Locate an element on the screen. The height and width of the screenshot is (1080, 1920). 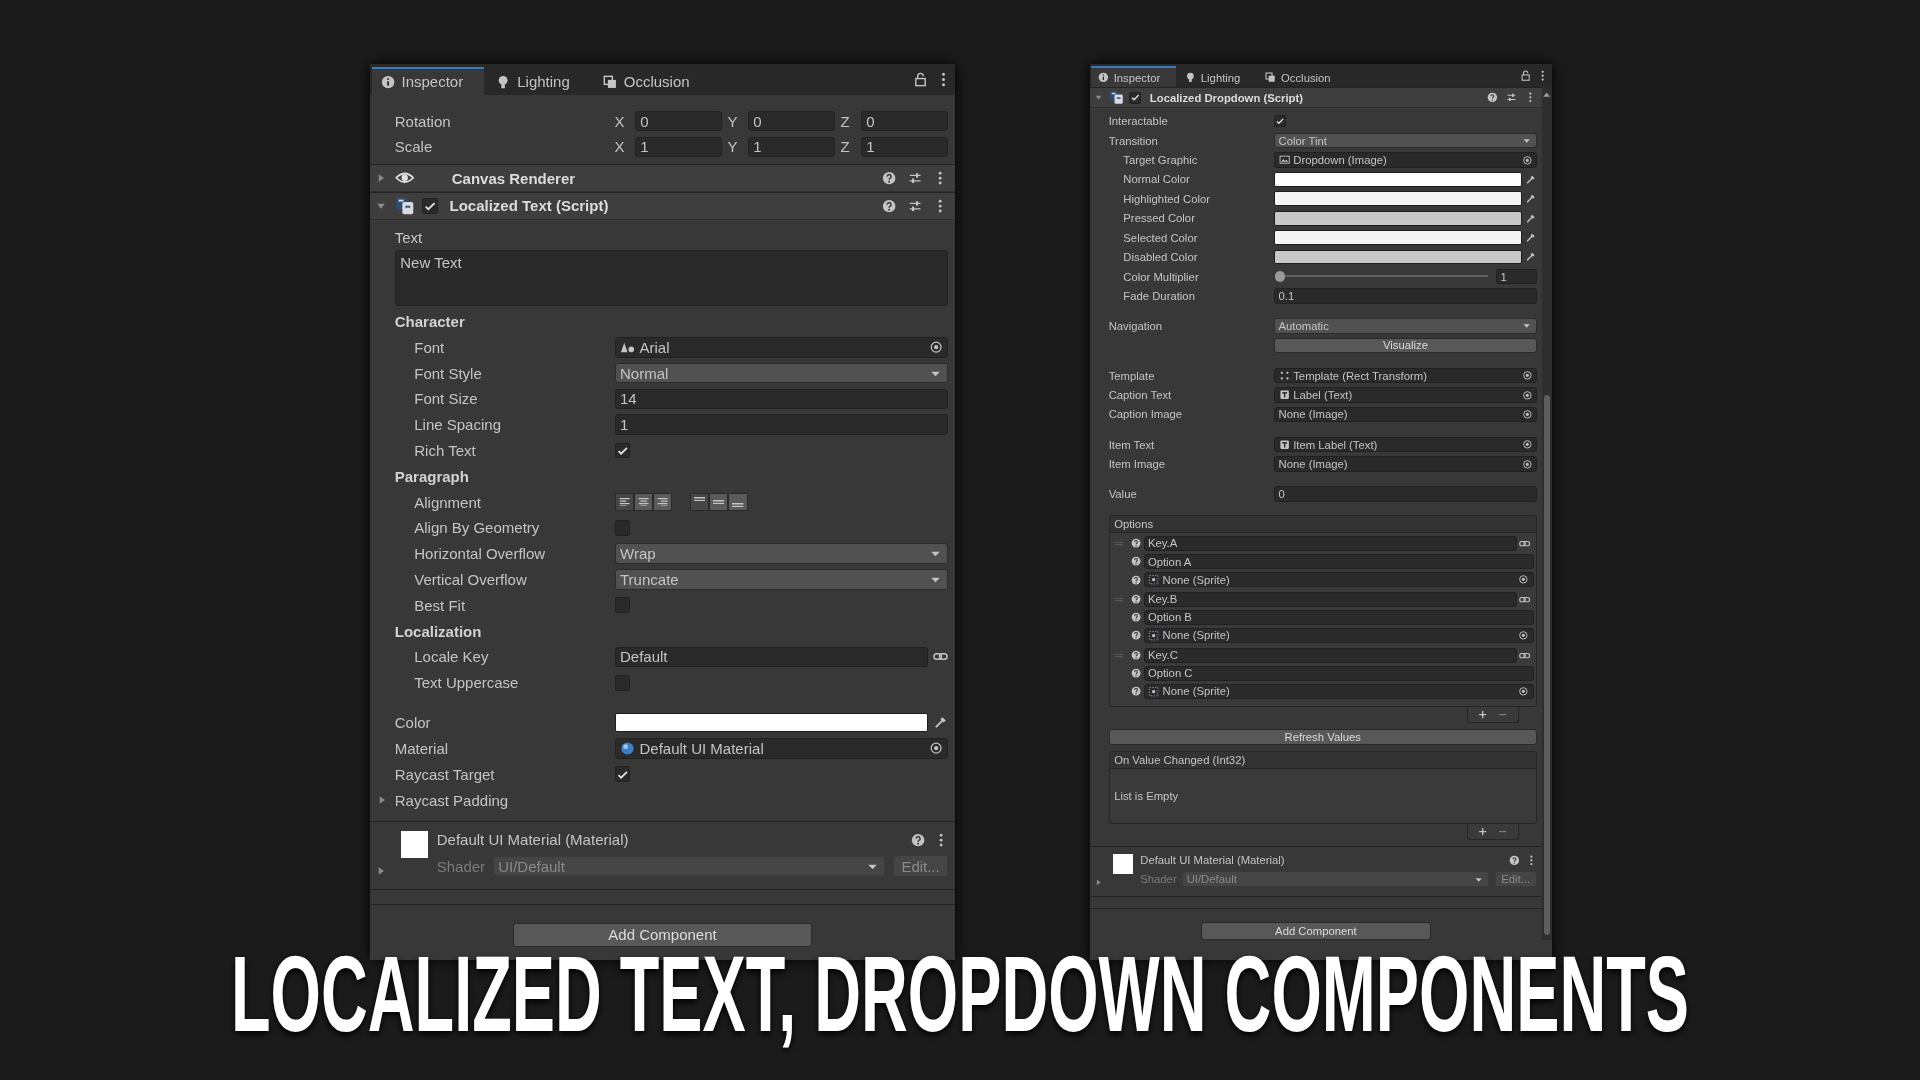
field-label: Localization is located at coordinates (438, 631).